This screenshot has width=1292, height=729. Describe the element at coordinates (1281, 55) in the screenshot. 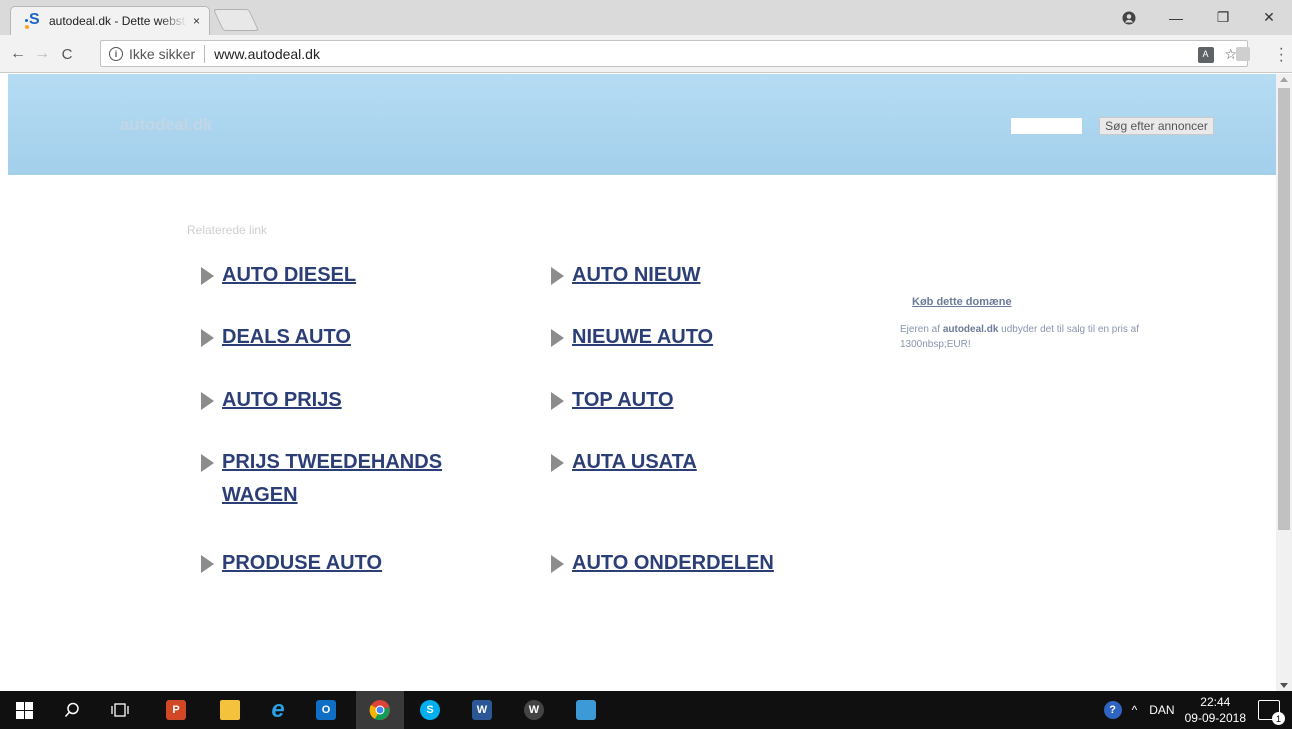

I see `browser-menu-icon: · · ·` at that location.